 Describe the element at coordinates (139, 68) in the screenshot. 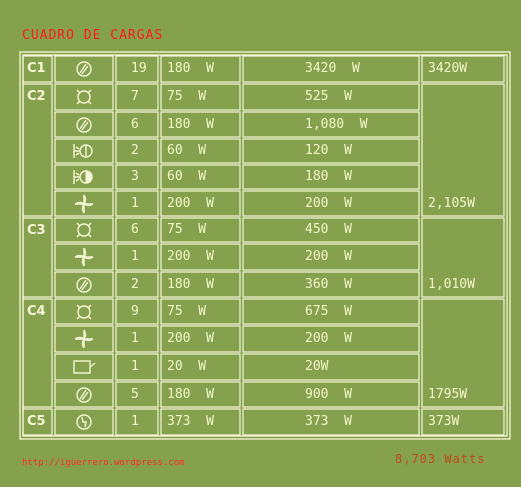

I see `quantity-cell: 19` at that location.